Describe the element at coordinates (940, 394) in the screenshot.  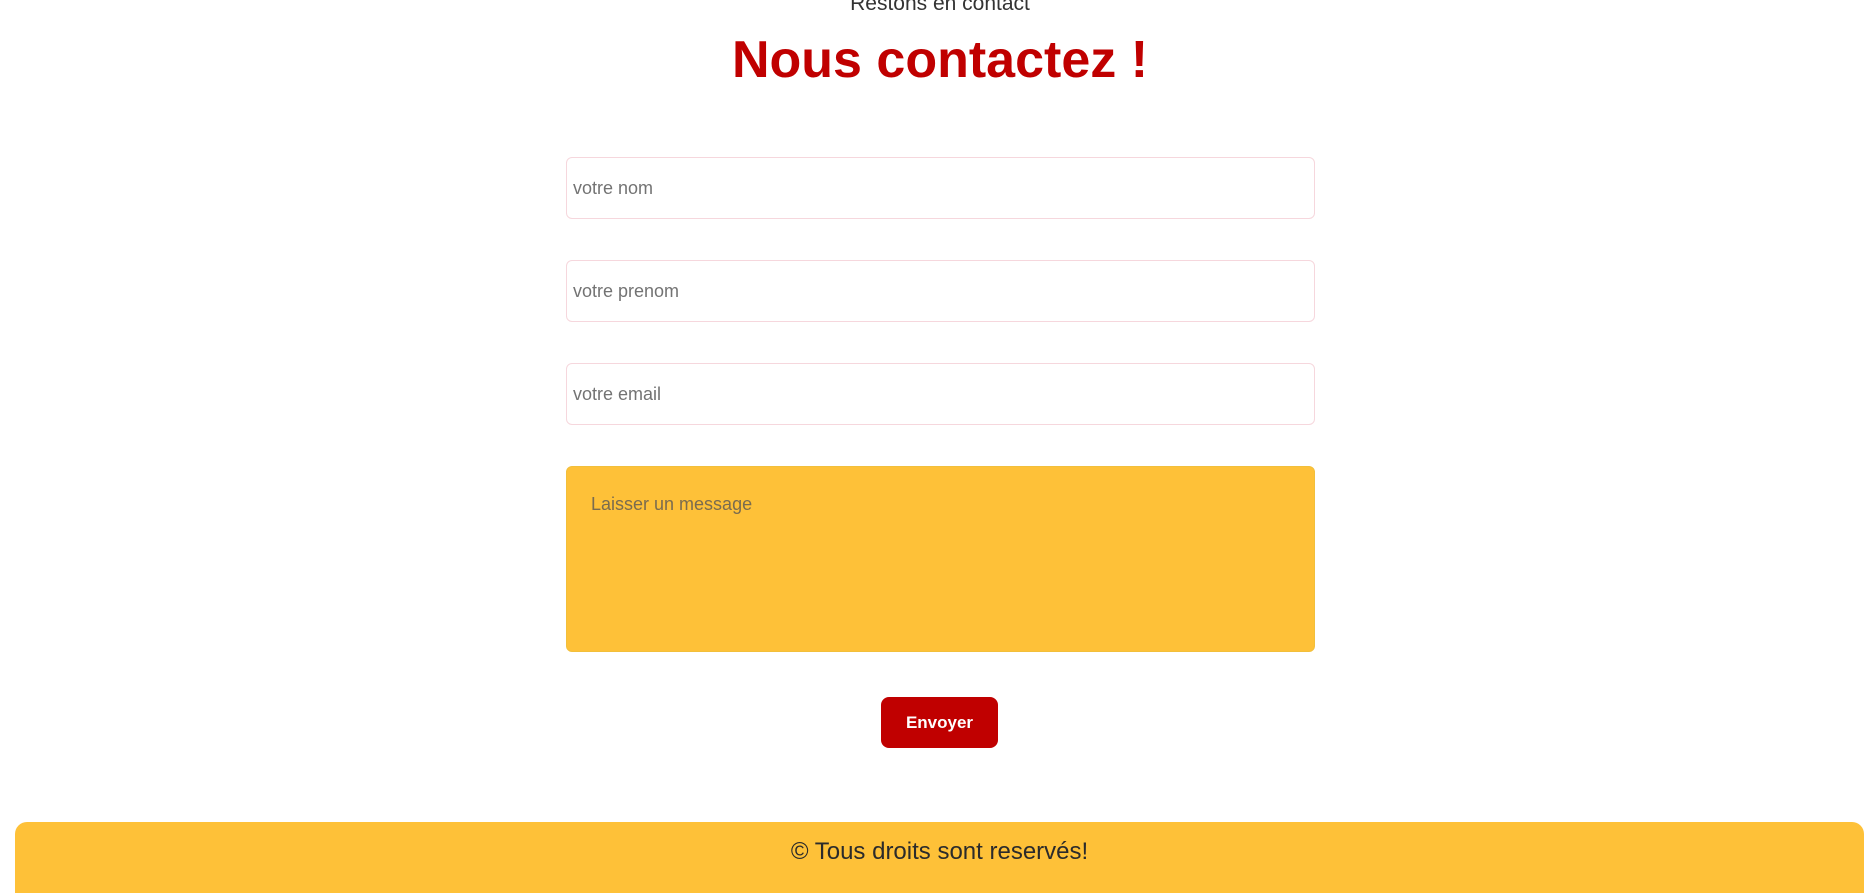
I see `email-input` at that location.